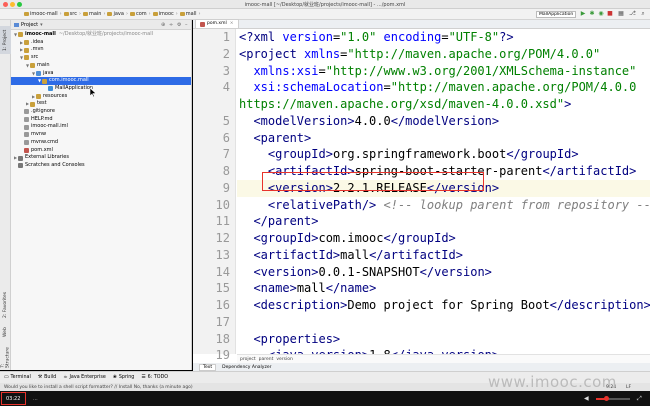 This screenshot has width=650, height=406. What do you see at coordinates (101, 43) in the screenshot?
I see `tree-item: ▶ .idea` at bounding box center [101, 43].